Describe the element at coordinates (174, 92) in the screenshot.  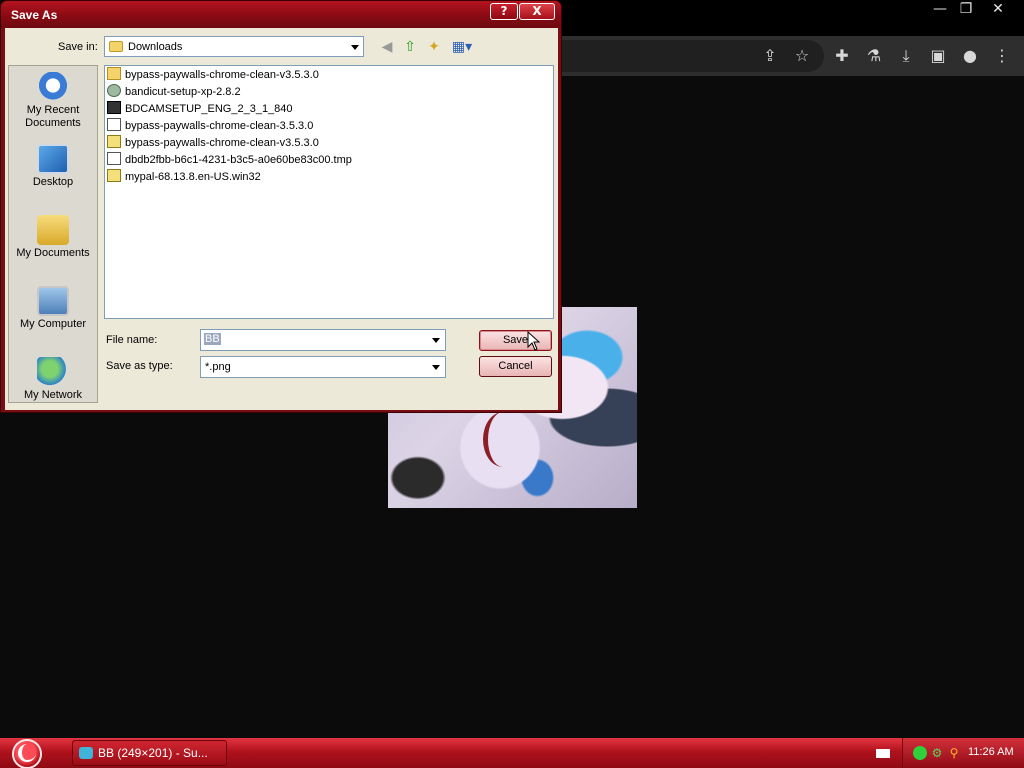
I see `list-item: bandicut-setup-xp-2.8.2` at that location.